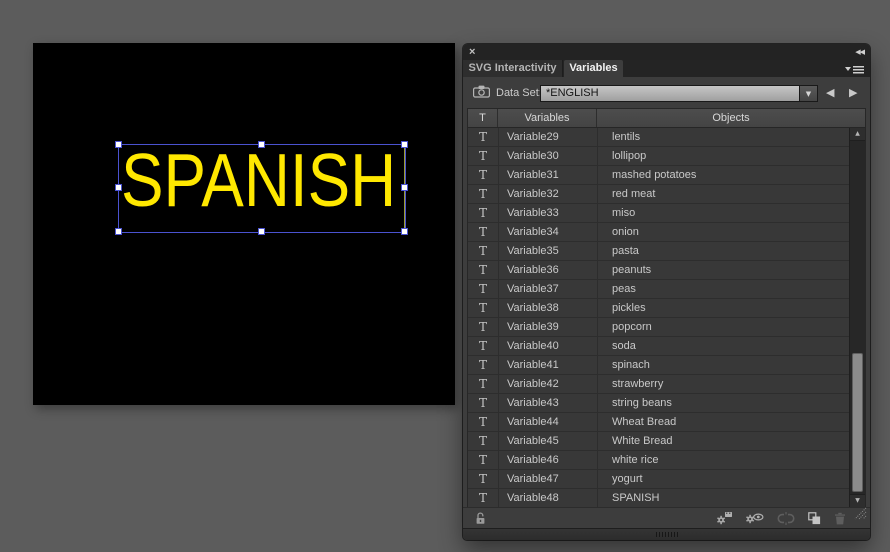 This screenshot has width=890, height=552. I want to click on row-variable-name: Variable46, so click(548, 460).